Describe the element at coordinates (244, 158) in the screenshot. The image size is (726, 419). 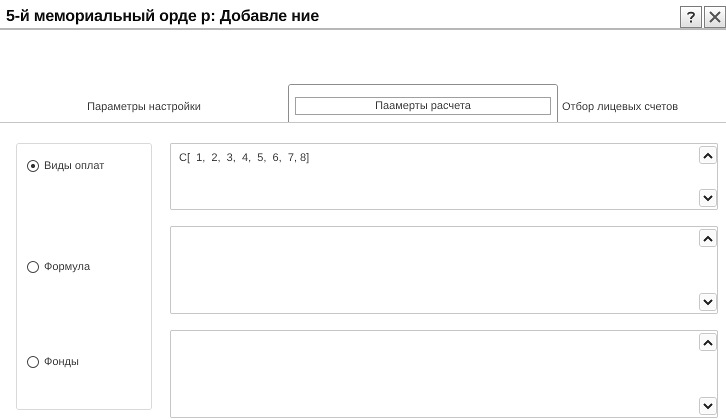
I see `field-value: C[ 1, 2, 3, 4, 5, 6, 7, 8]` at that location.